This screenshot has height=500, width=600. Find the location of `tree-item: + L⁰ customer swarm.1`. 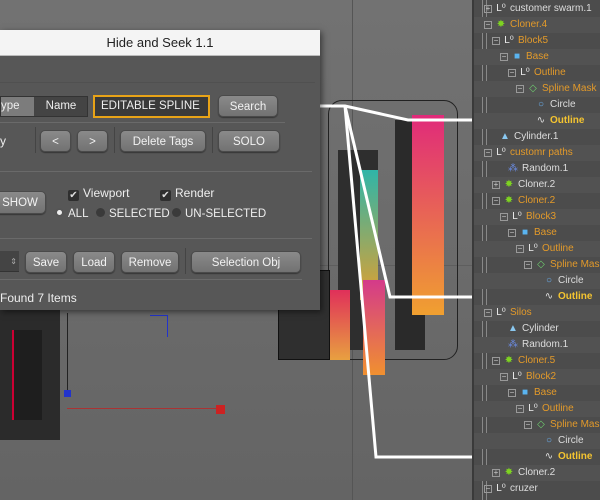

tree-item: + L⁰ customer swarm.1 is located at coordinates (537, 9).